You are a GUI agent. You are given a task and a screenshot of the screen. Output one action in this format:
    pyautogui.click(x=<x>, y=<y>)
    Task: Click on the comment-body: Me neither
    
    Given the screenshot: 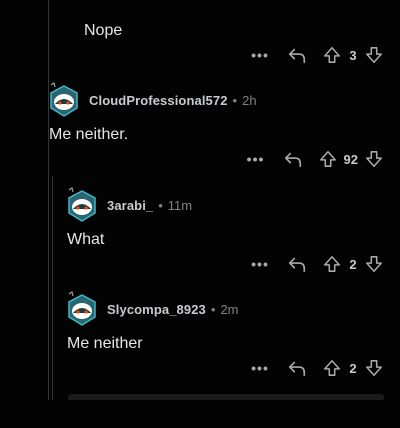 What is the action you would take?
    pyautogui.click(x=105, y=343)
    